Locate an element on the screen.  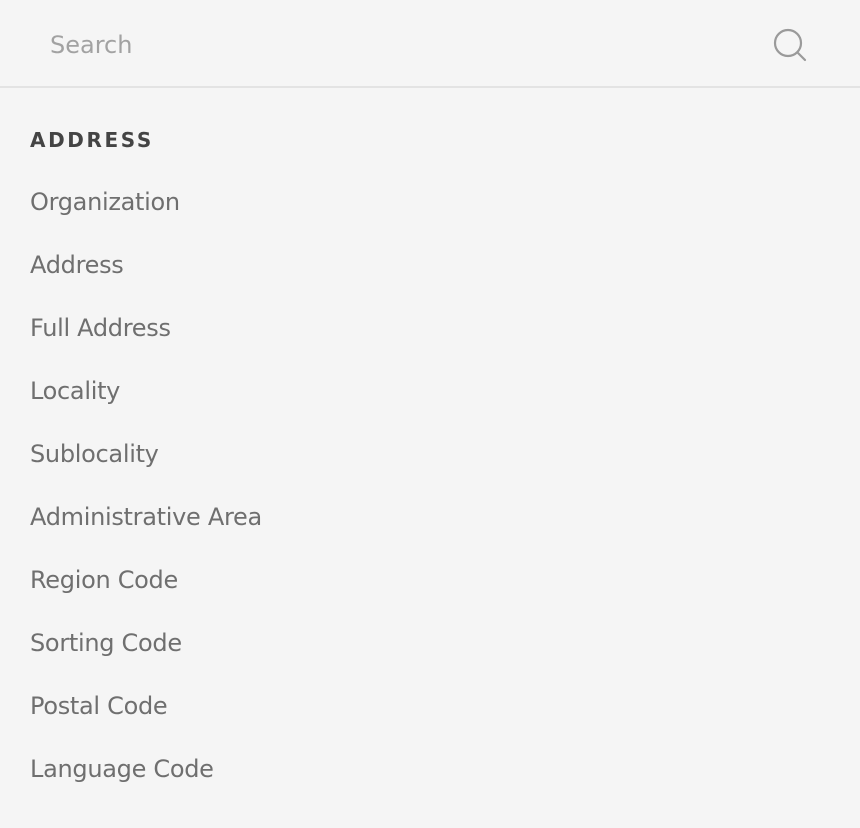
list-item-full-address: Full Address is located at coordinates (146, 341).